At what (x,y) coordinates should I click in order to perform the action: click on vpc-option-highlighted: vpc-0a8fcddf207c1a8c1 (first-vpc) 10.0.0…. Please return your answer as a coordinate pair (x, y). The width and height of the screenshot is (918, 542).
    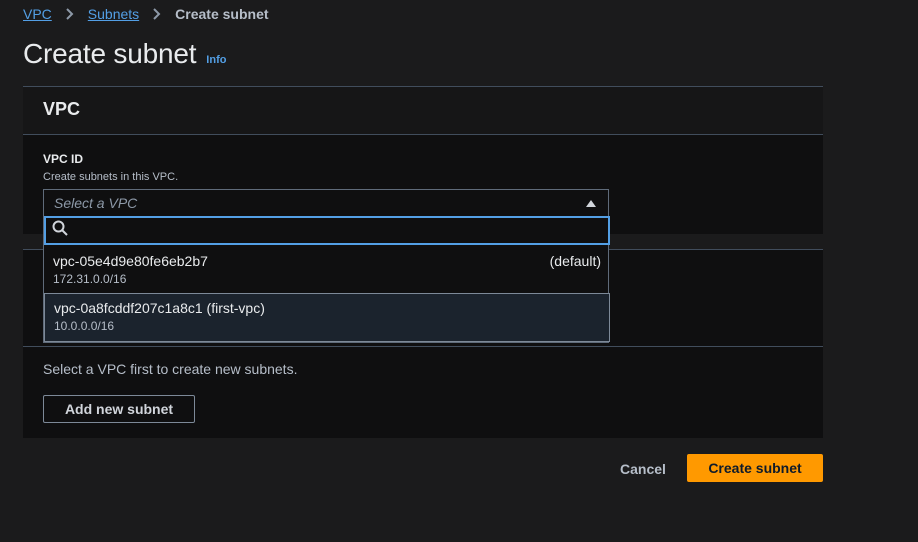
    Looking at the image, I should click on (327, 317).